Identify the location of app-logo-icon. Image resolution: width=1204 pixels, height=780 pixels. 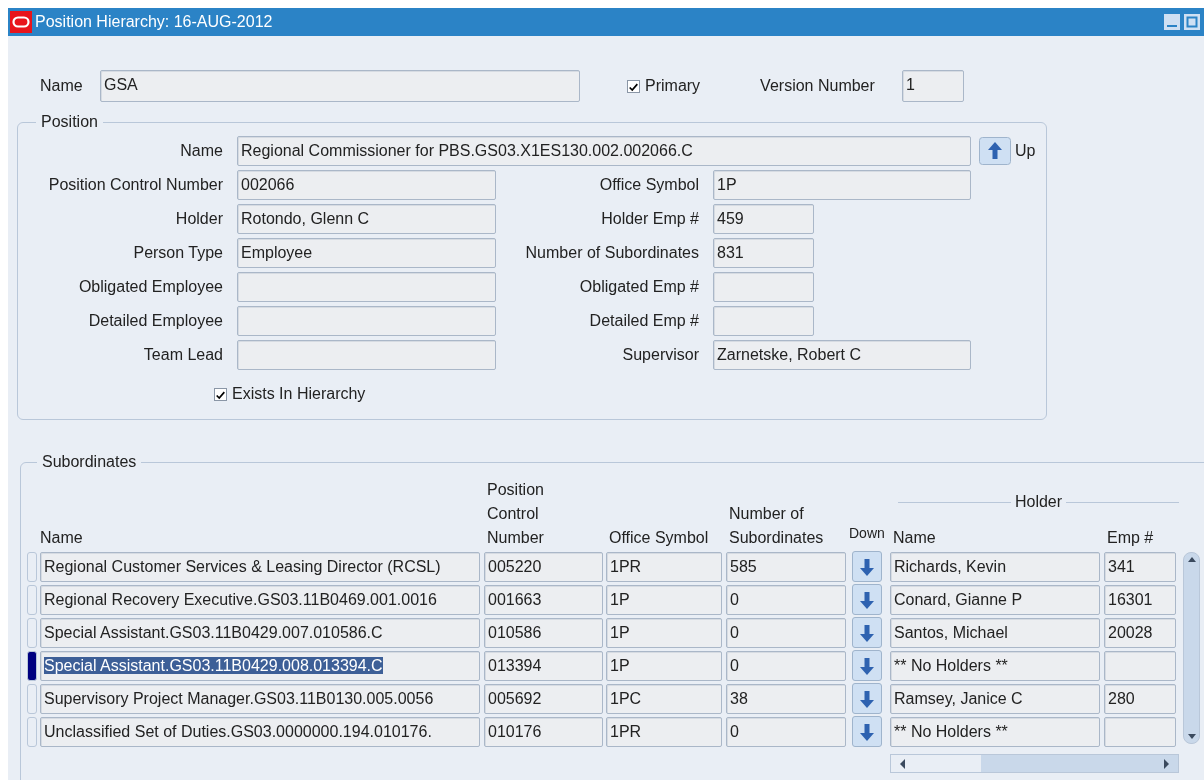
(21, 22).